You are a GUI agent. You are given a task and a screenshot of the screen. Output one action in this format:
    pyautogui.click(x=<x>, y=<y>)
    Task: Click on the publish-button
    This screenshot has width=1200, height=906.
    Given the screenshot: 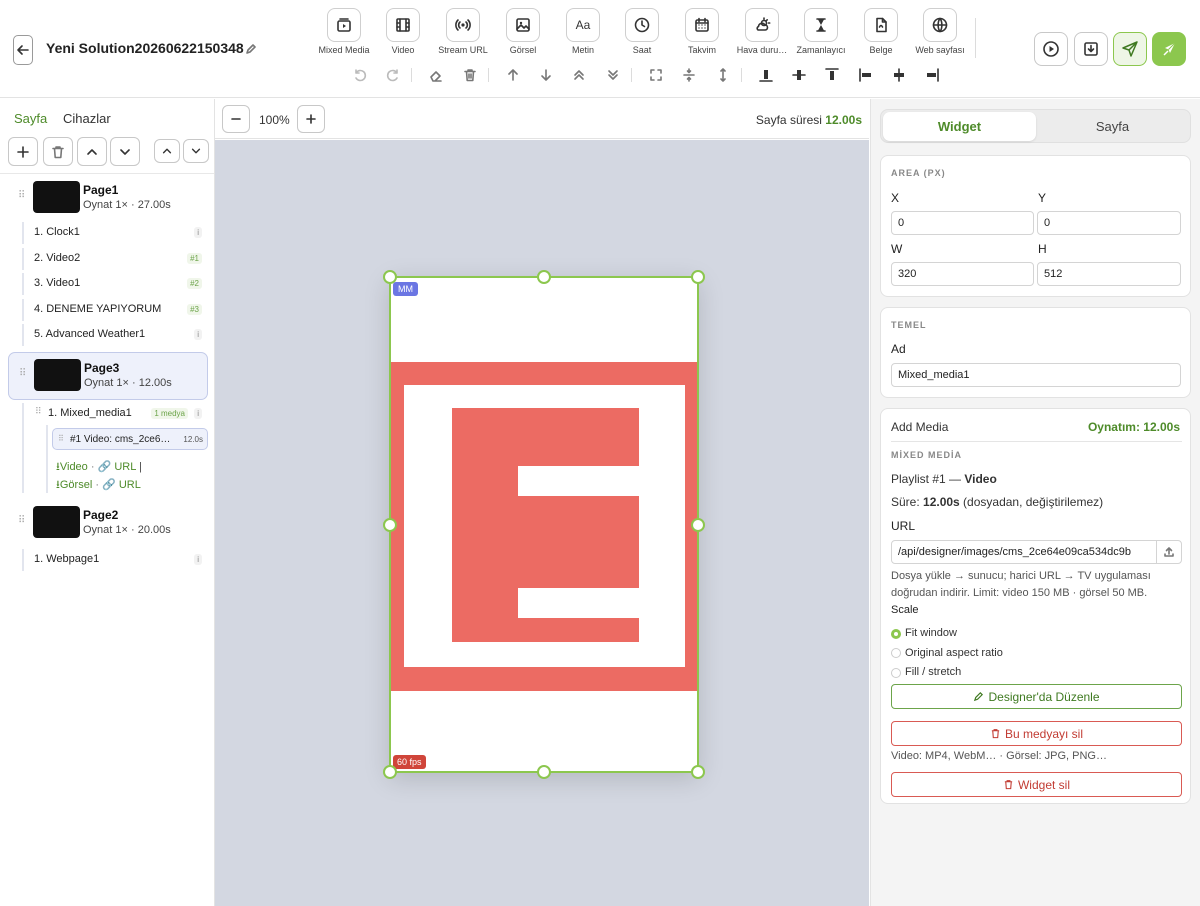 What is the action you would take?
    pyautogui.click(x=1130, y=49)
    